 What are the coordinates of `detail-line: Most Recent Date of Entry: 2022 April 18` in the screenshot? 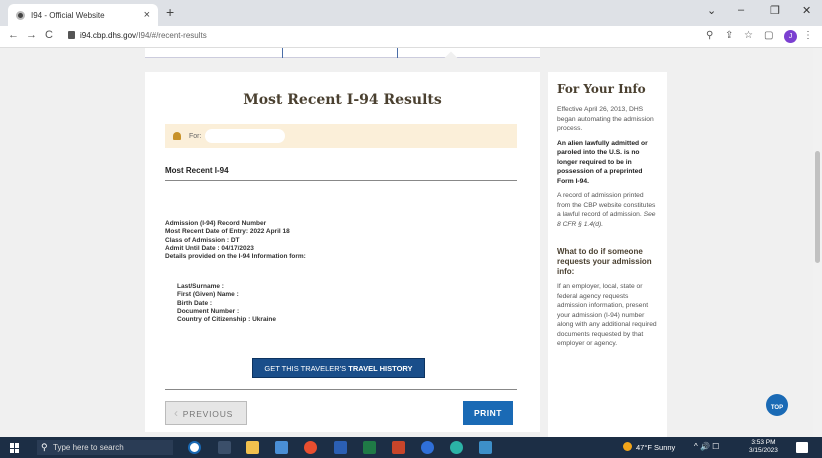 It's located at (227, 232).